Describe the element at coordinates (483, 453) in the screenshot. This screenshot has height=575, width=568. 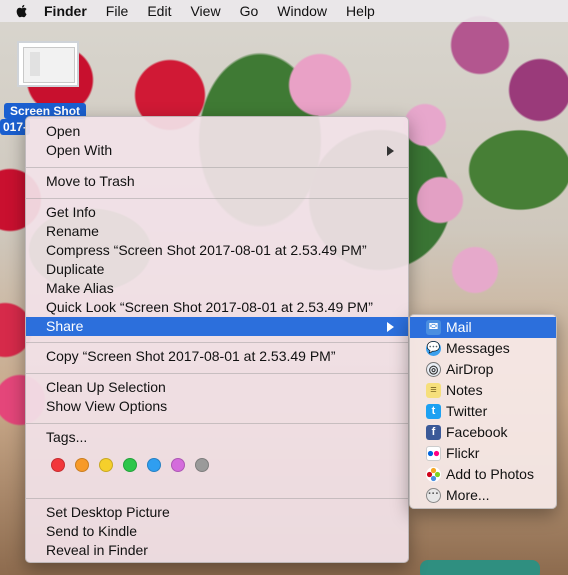
I see `share-item-flickr: Flickr` at that location.